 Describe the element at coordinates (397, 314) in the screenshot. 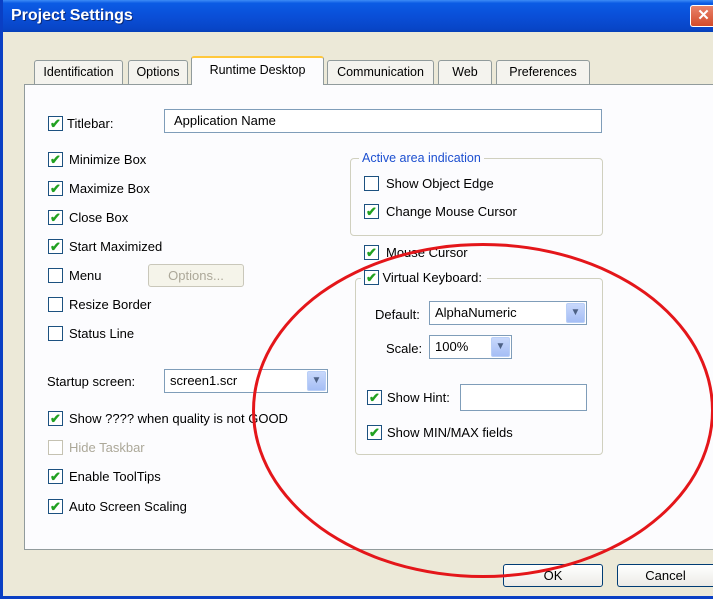

I see `default-label: Default:` at that location.